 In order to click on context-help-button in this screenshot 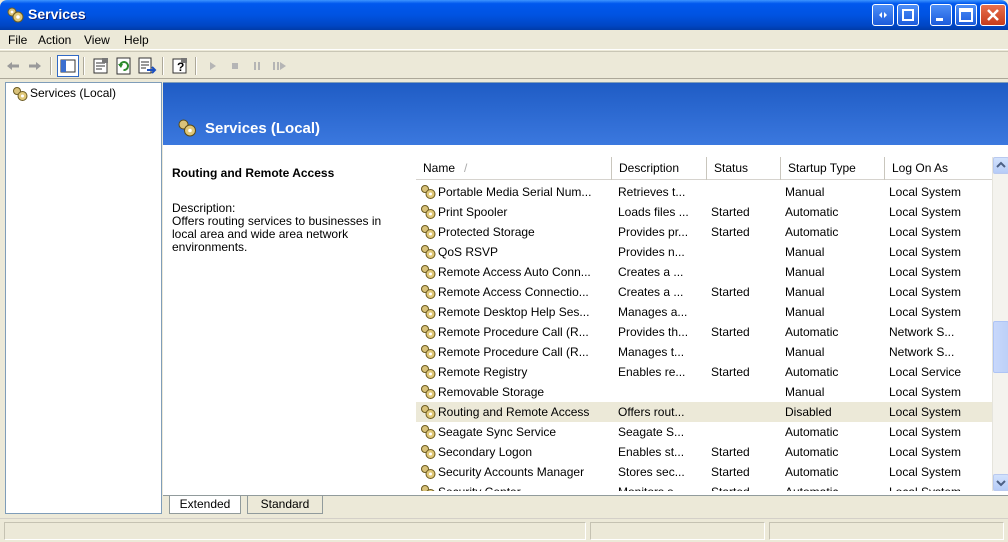, I will do `click(883, 15)`.